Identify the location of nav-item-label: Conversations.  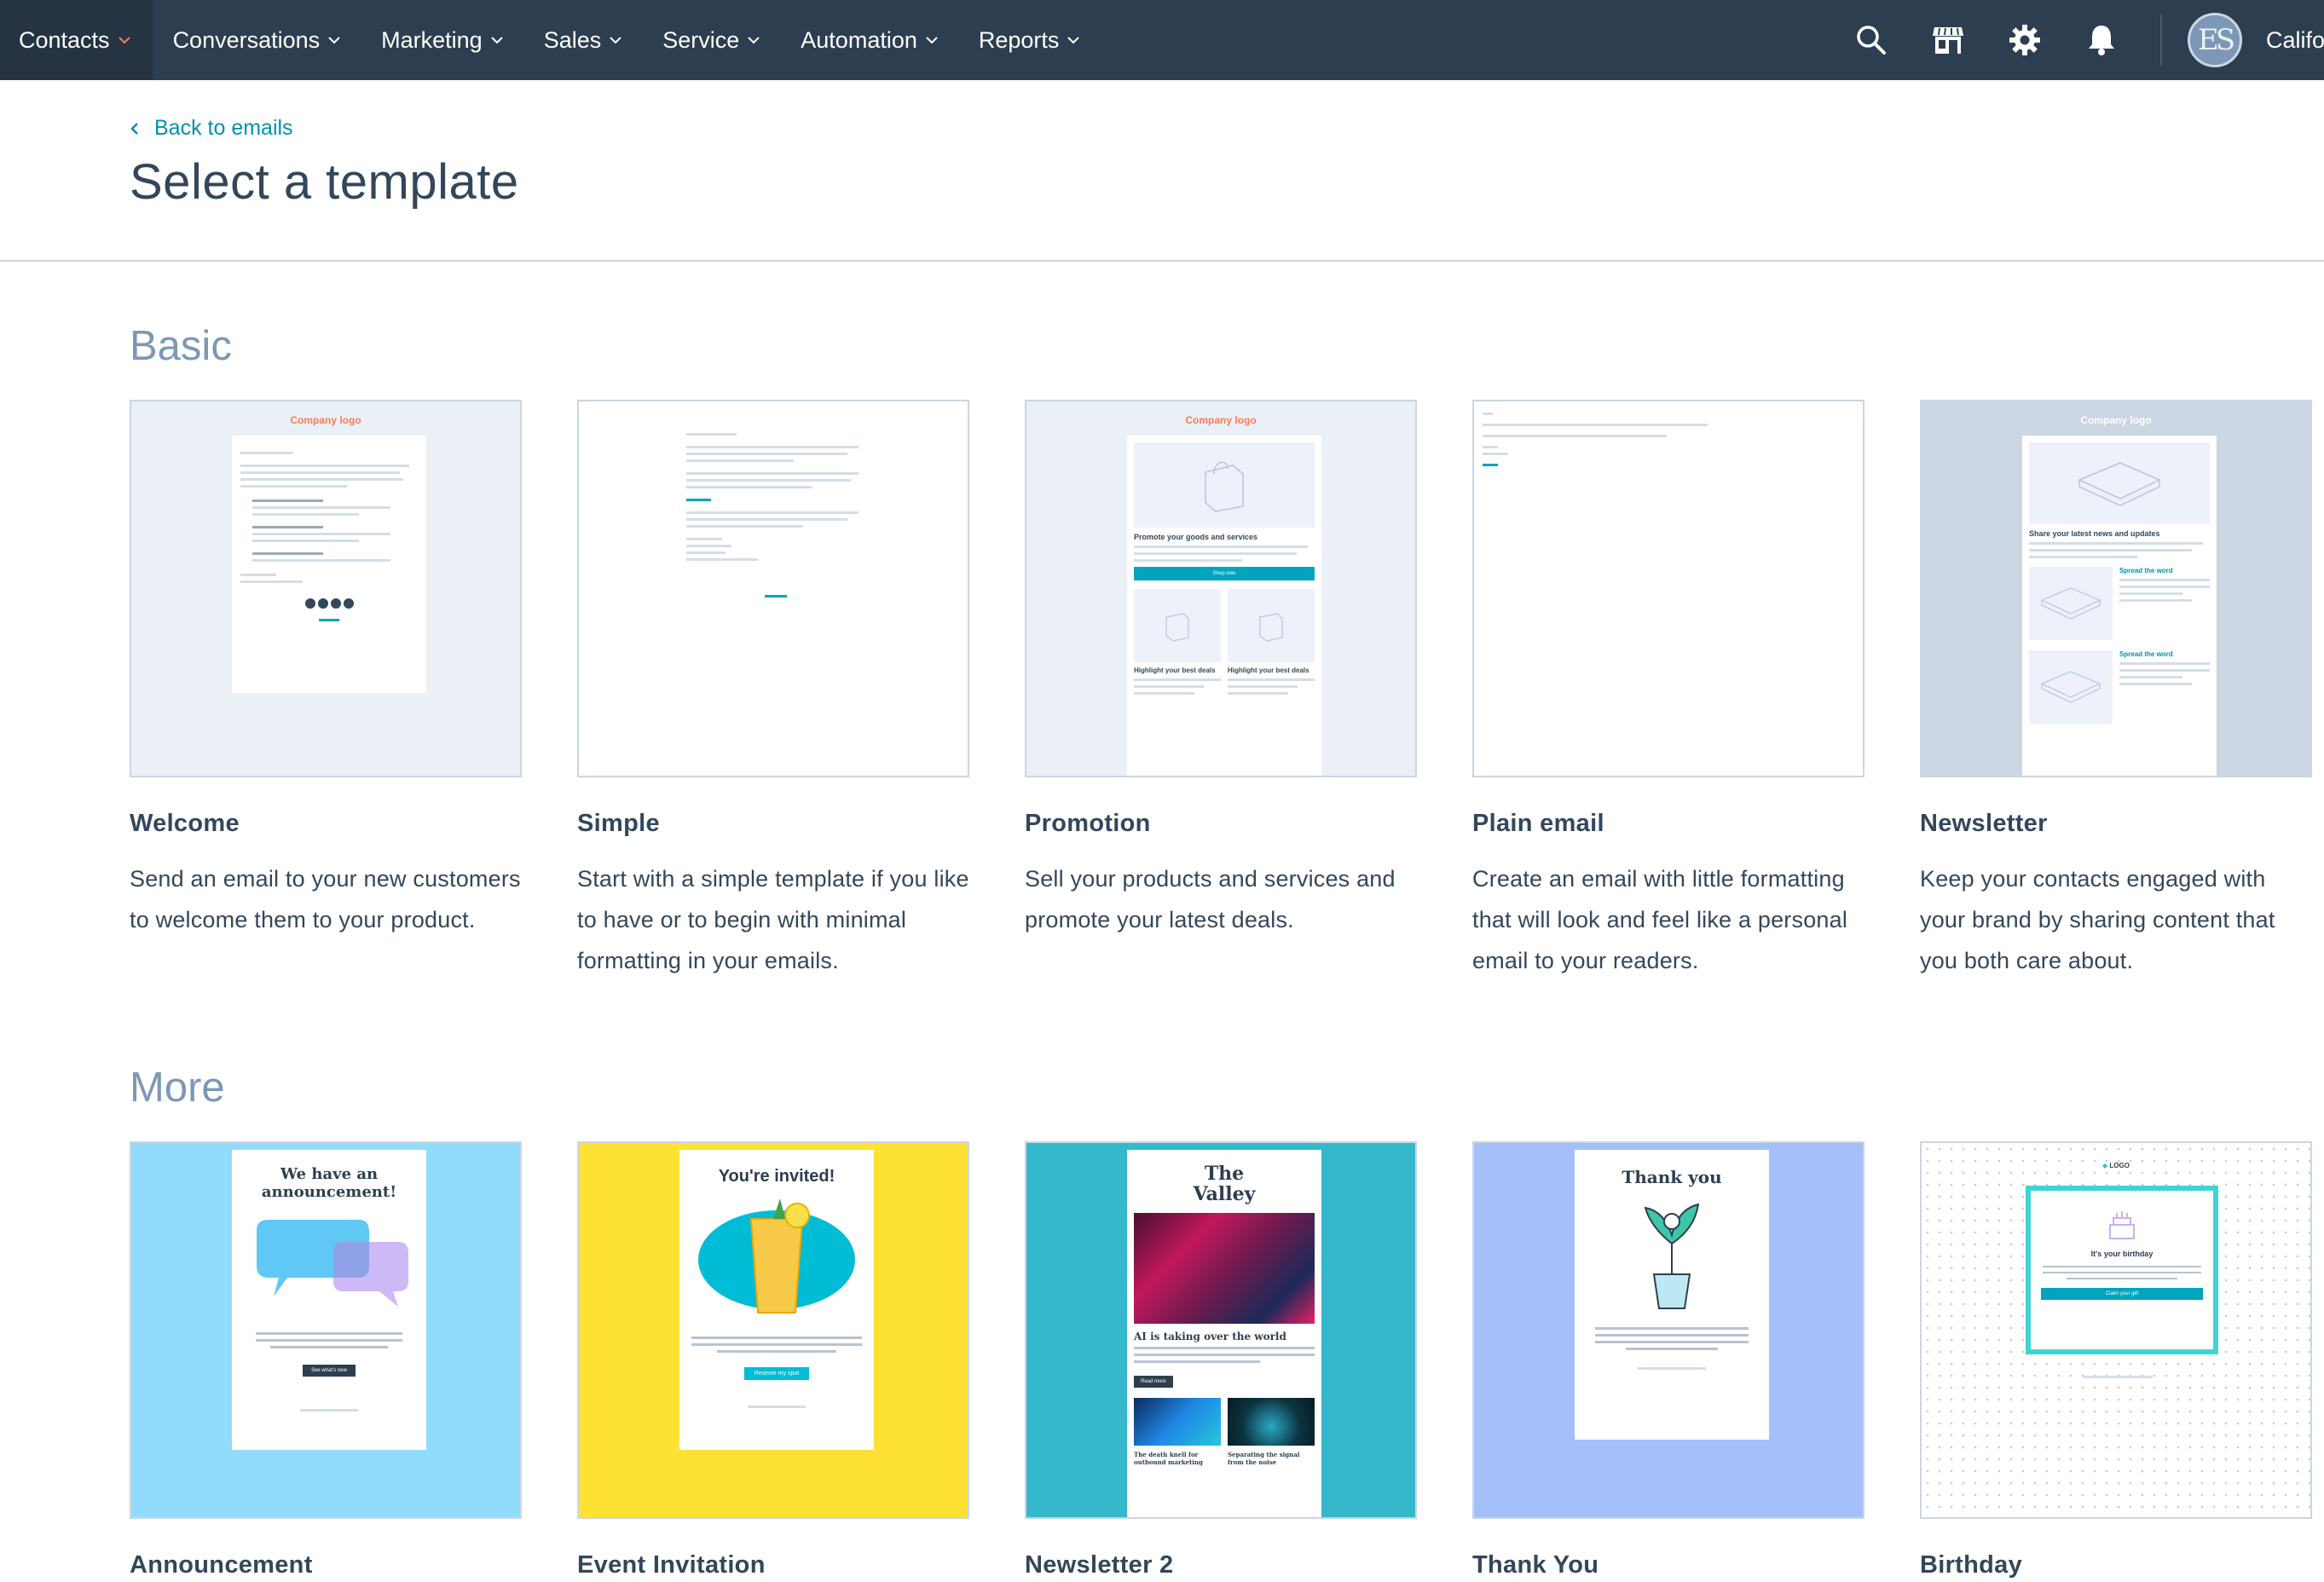
(247, 39).